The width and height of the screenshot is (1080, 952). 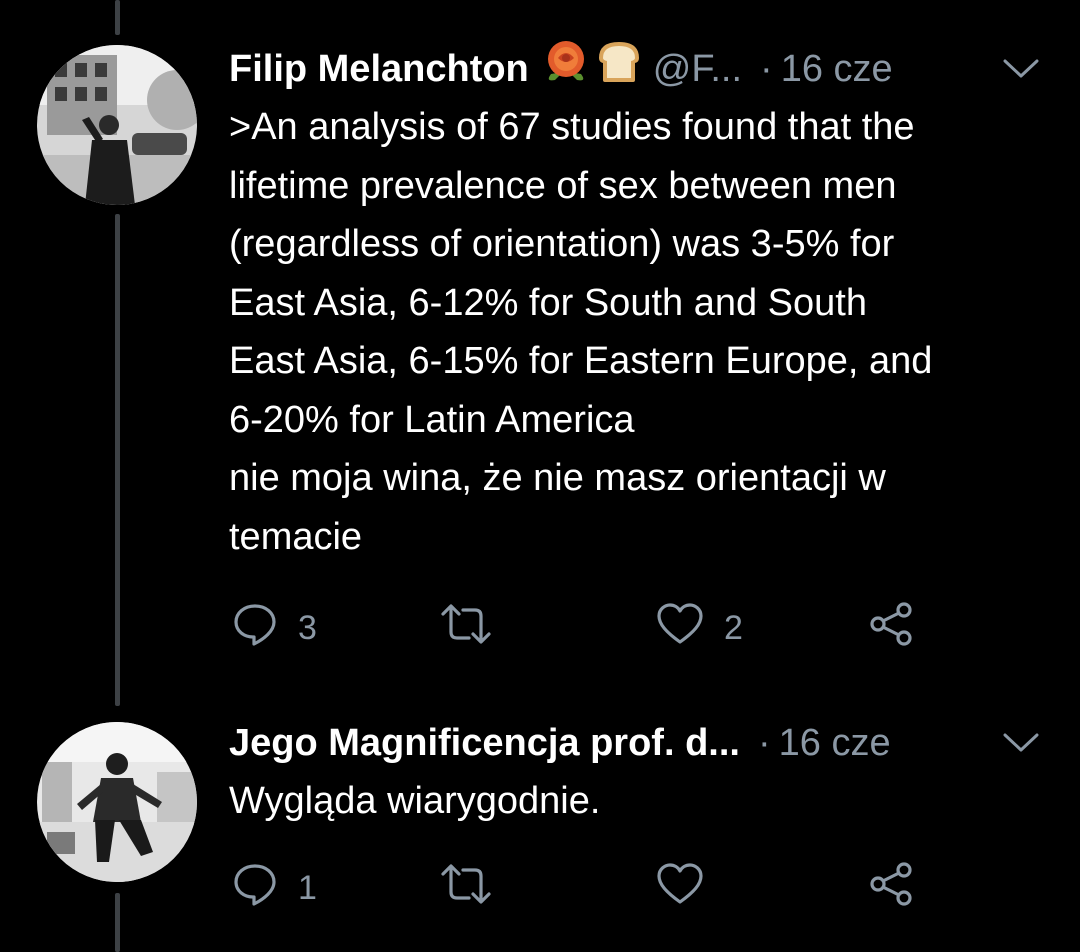 I want to click on like-button, so click(x=690, y=888).